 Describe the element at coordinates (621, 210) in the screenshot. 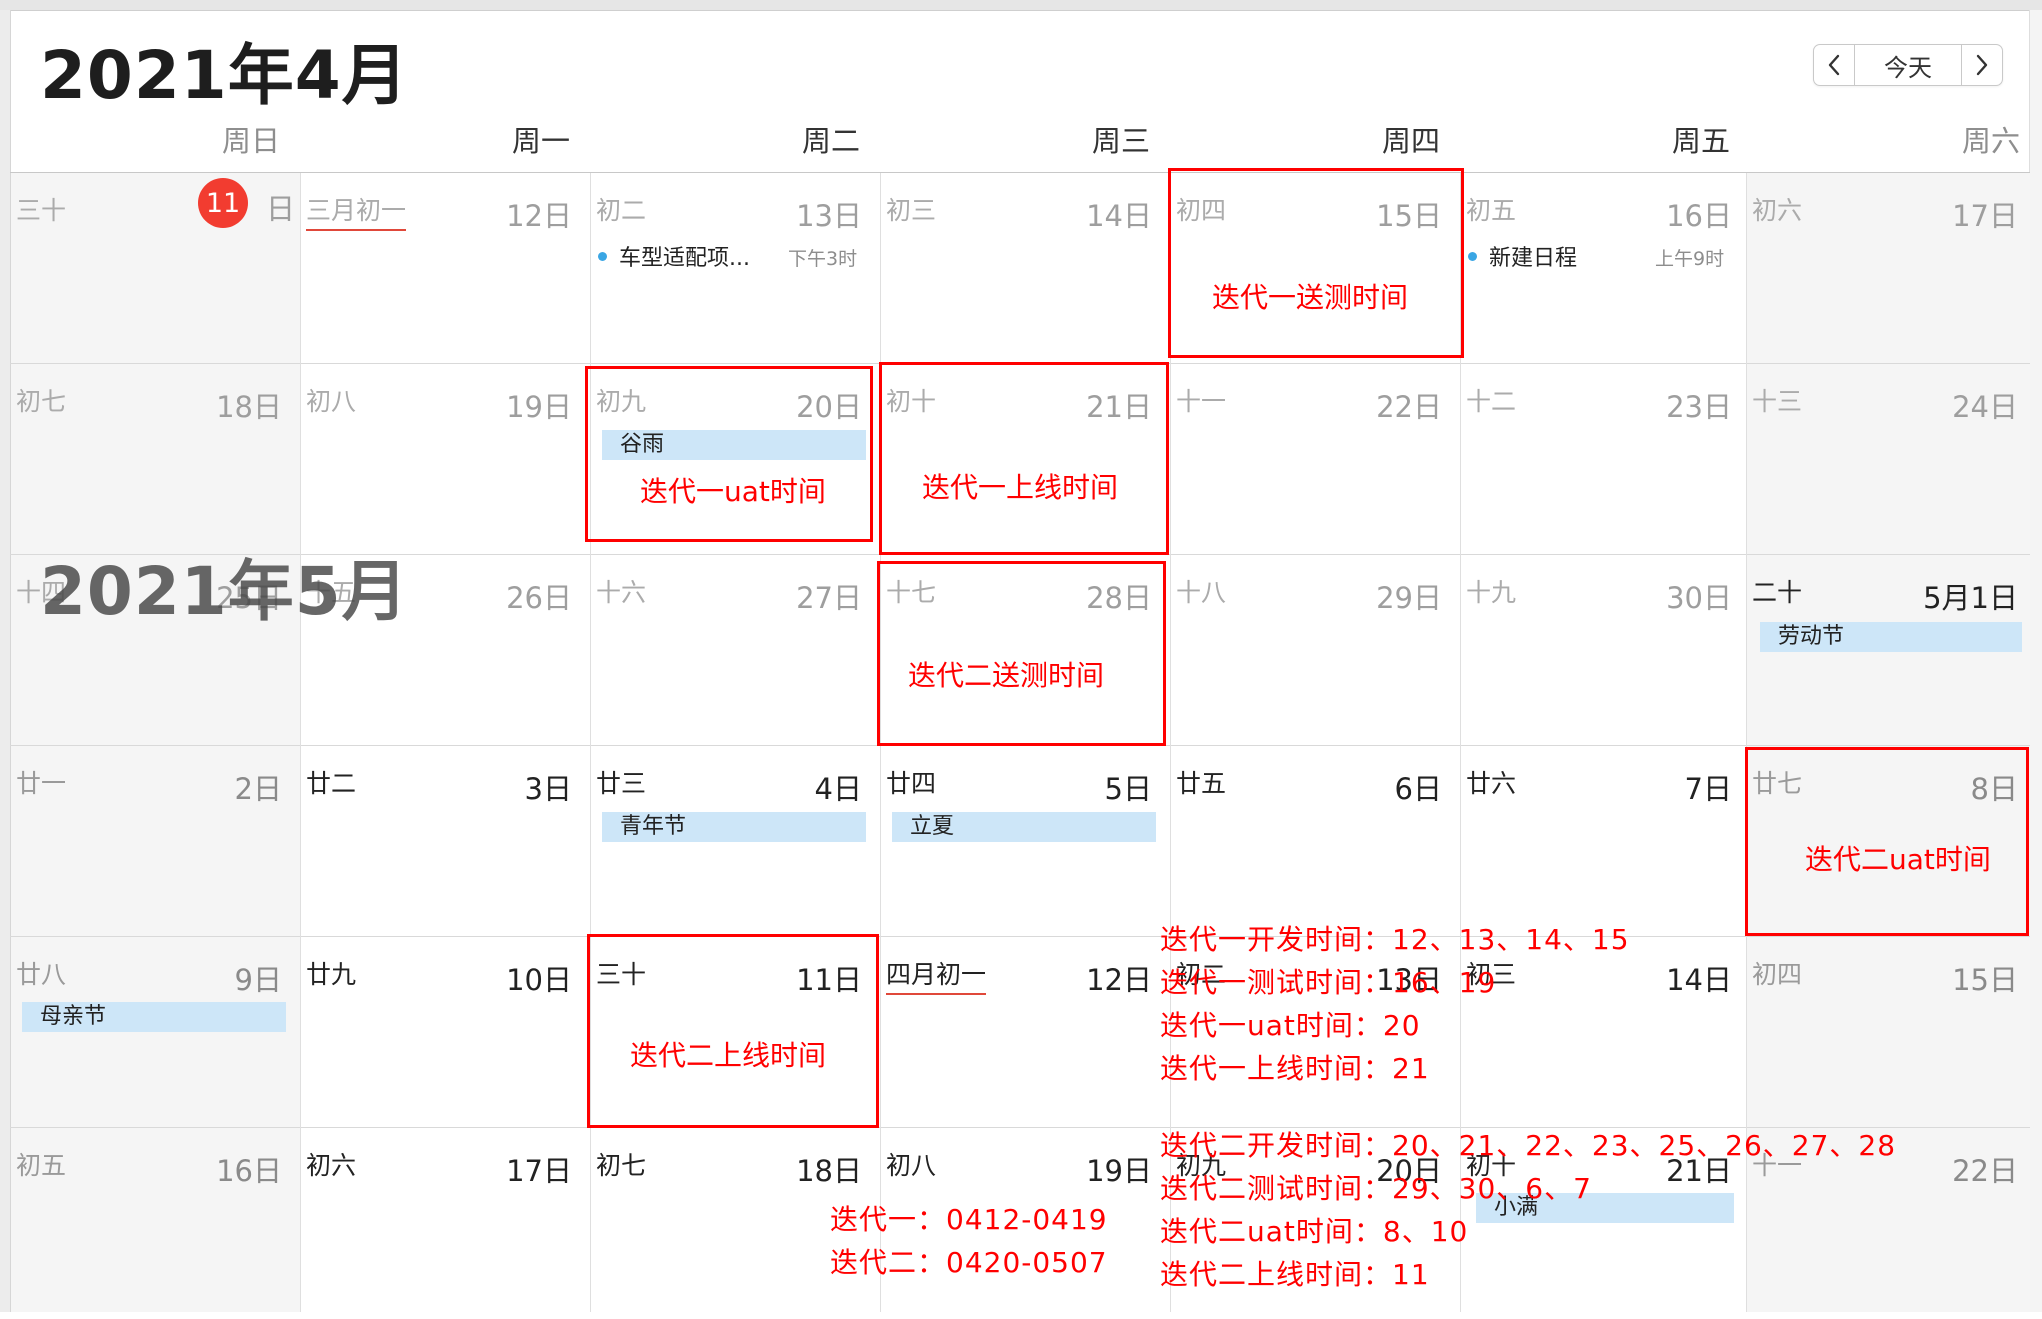

I see `lunar-date: 初二` at that location.